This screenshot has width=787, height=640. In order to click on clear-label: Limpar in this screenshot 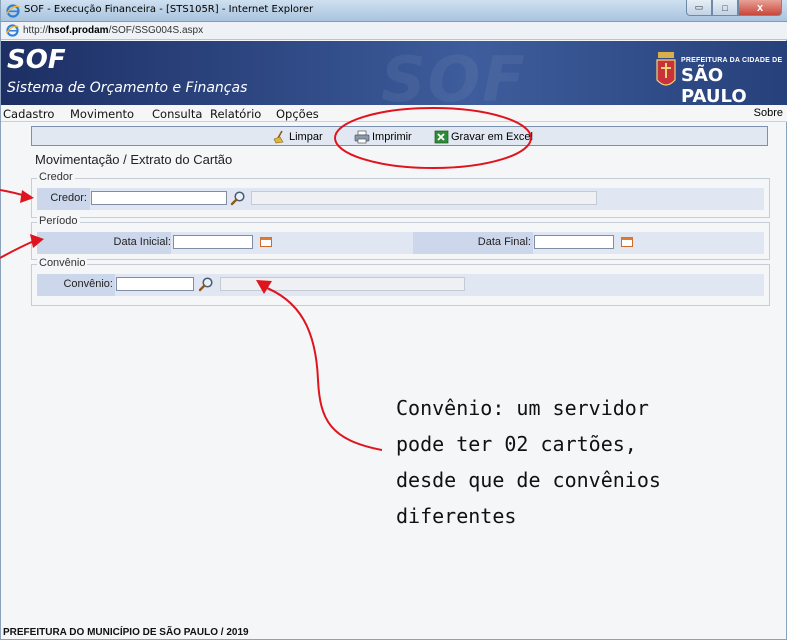, I will do `click(306, 136)`.